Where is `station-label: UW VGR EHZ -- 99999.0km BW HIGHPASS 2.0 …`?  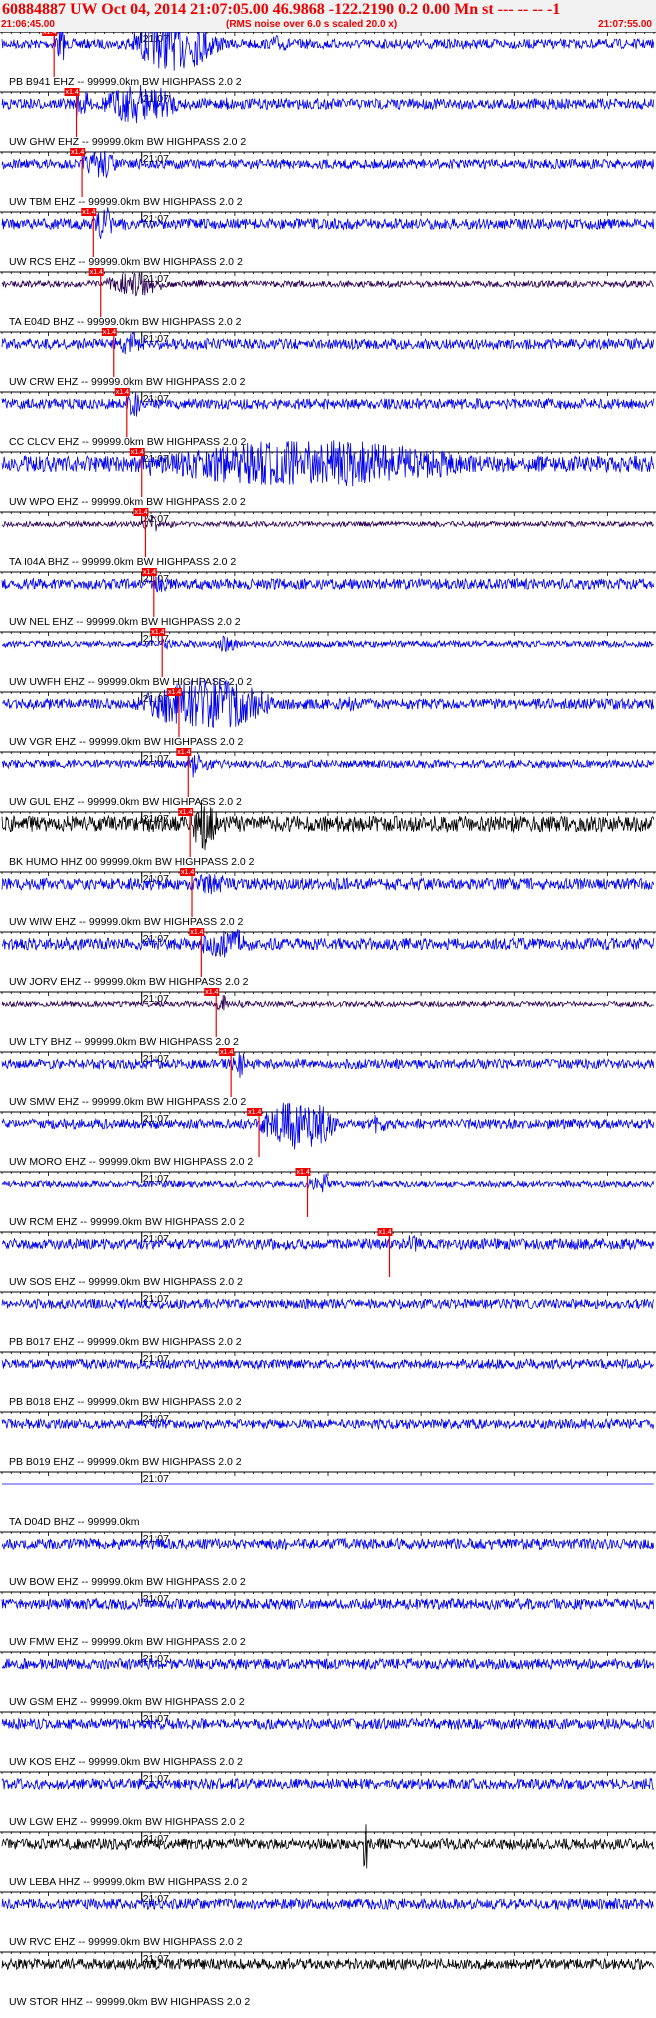 station-label: UW VGR EHZ -- 99999.0km BW HIGHPASS 2.0 … is located at coordinates (126, 742).